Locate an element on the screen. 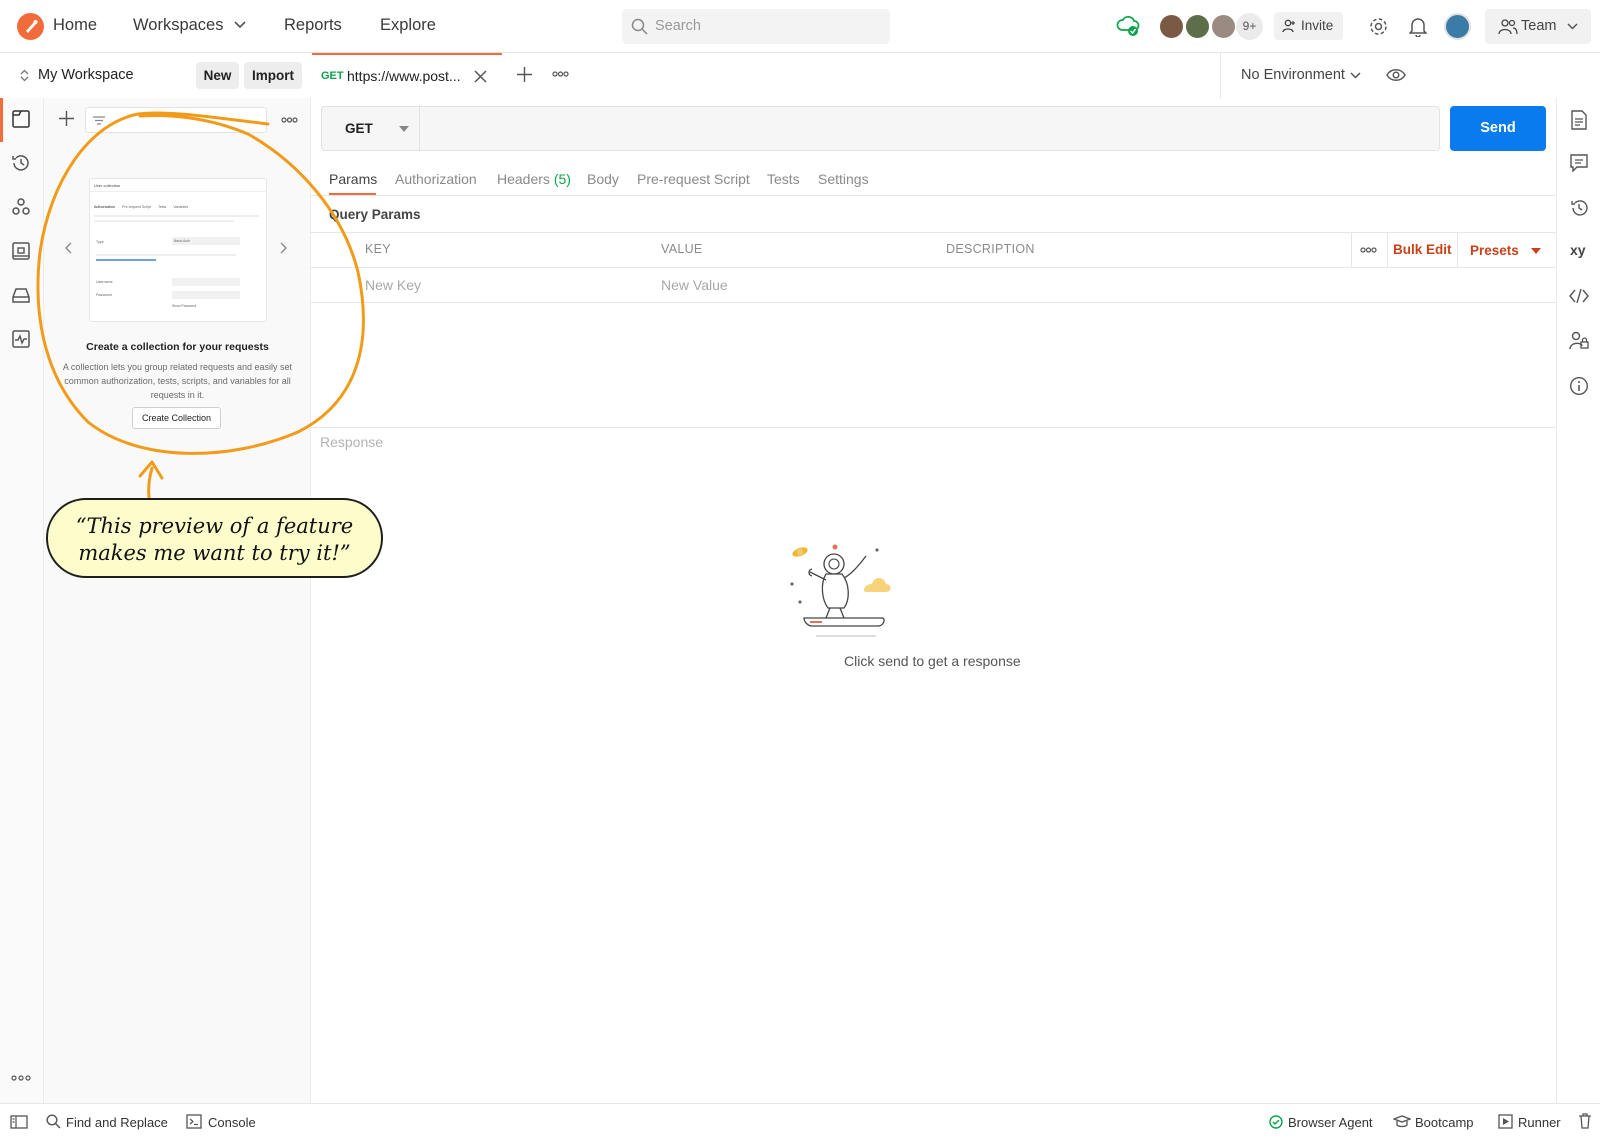 This screenshot has height=1138, width=1600. trash-icon is located at coordinates (1585, 1121).